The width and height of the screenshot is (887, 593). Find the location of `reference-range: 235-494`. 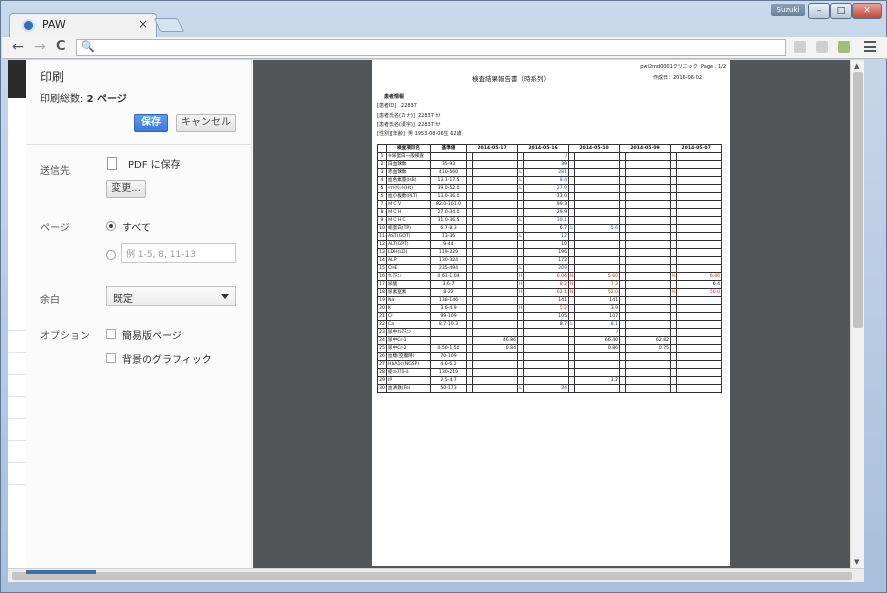

reference-range: 235-494 is located at coordinates (448, 268).